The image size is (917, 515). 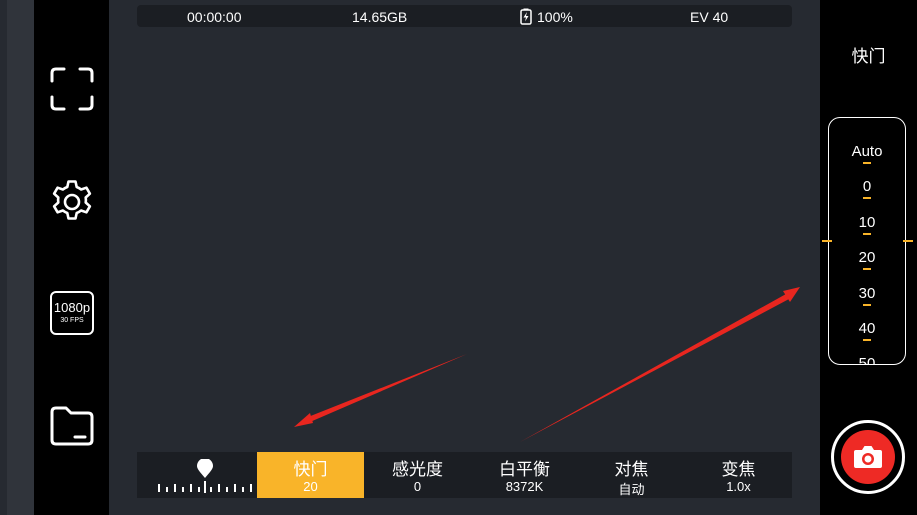 What do you see at coordinates (20, 257) in the screenshot?
I see `left-bar` at bounding box center [20, 257].